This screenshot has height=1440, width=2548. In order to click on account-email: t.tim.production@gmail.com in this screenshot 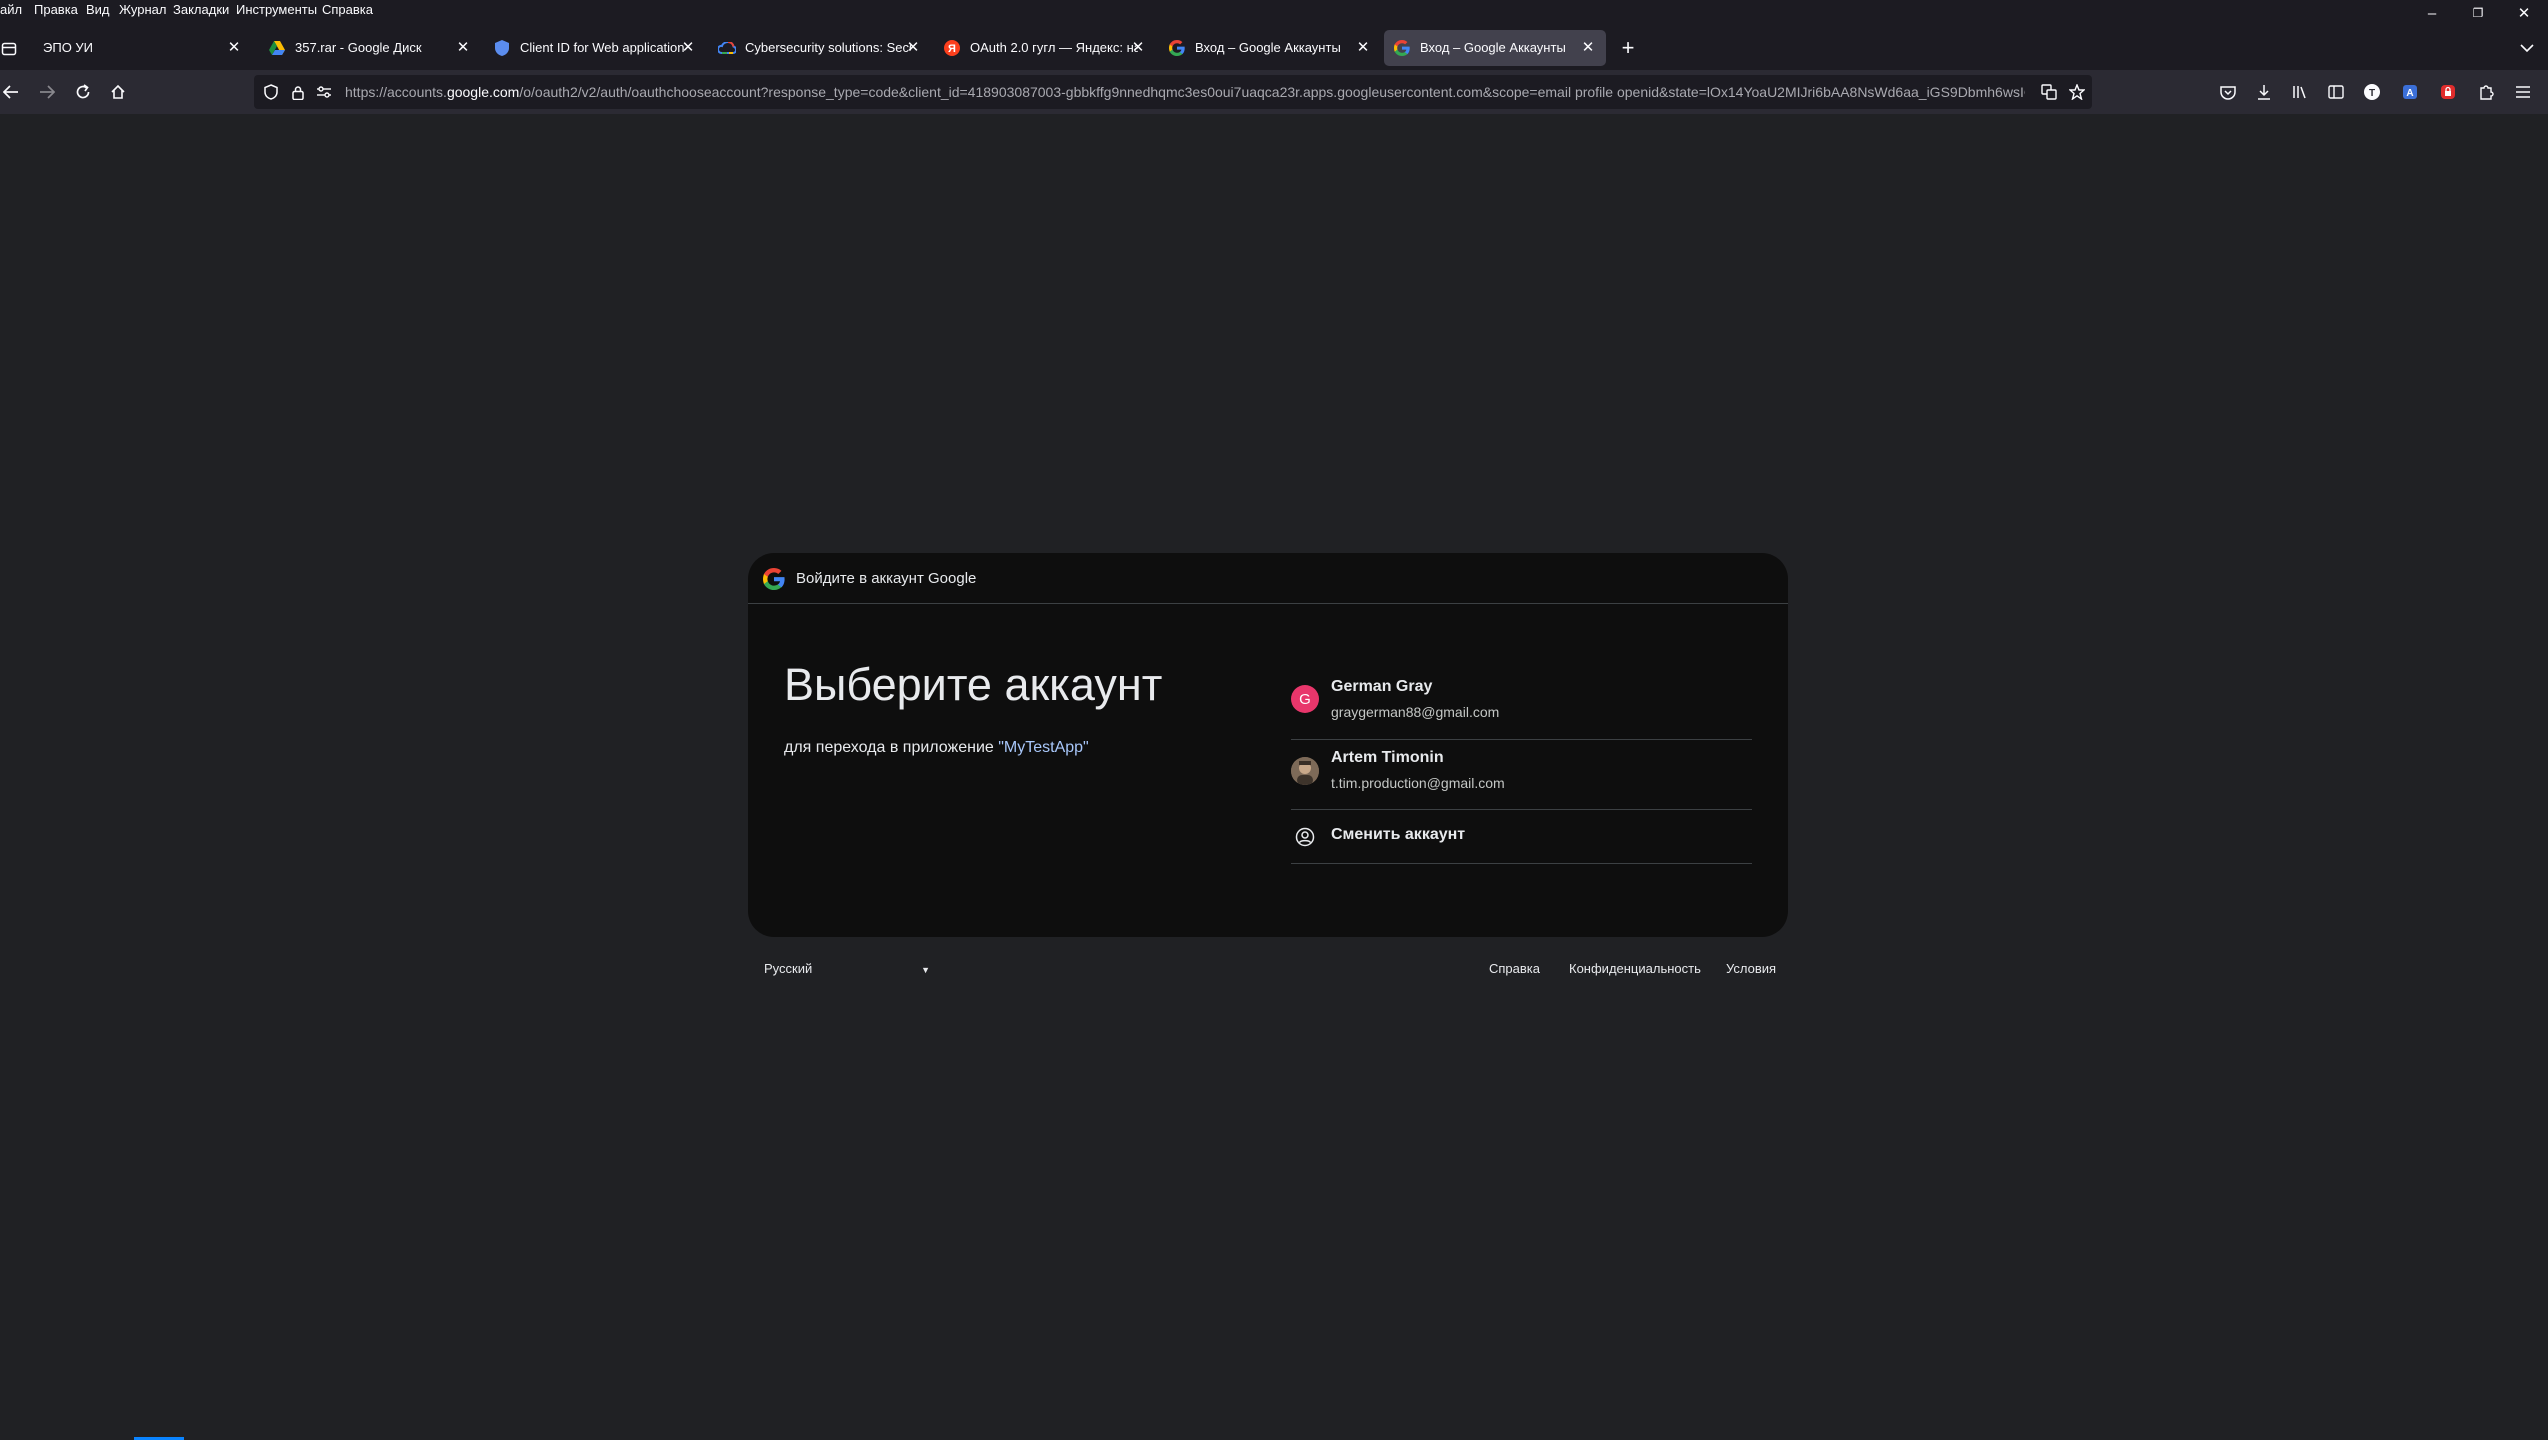, I will do `click(1418, 783)`.